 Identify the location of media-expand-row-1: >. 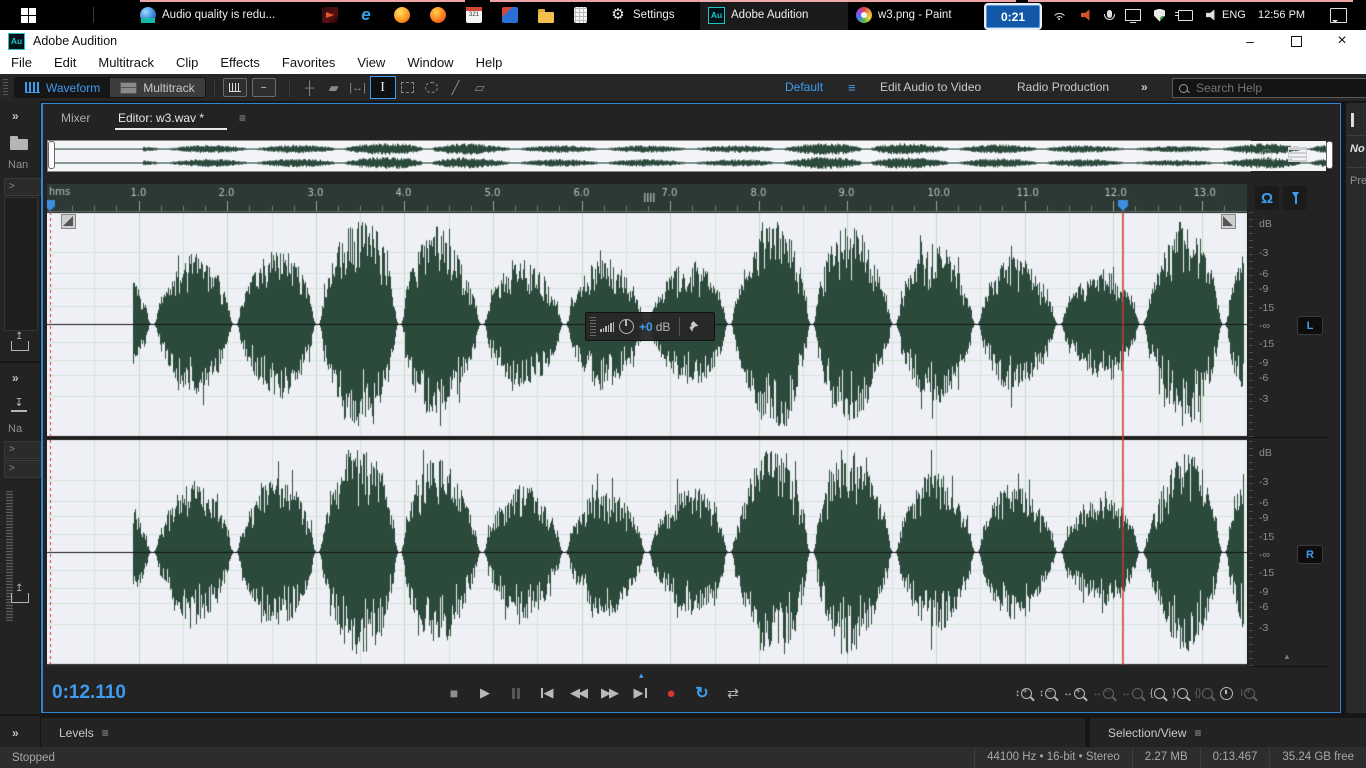
(23, 450).